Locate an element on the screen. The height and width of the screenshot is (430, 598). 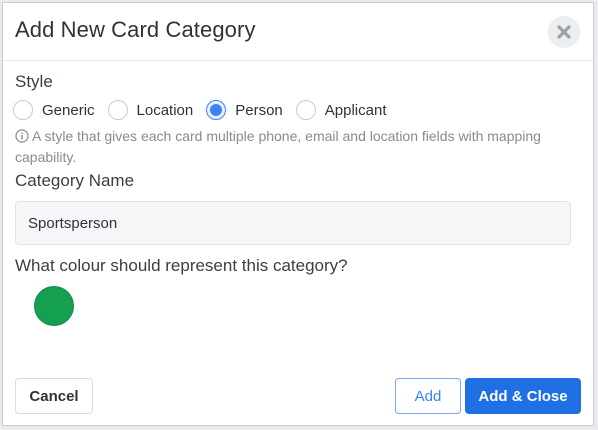
radio-label-generic: Generic is located at coordinates (68, 110).